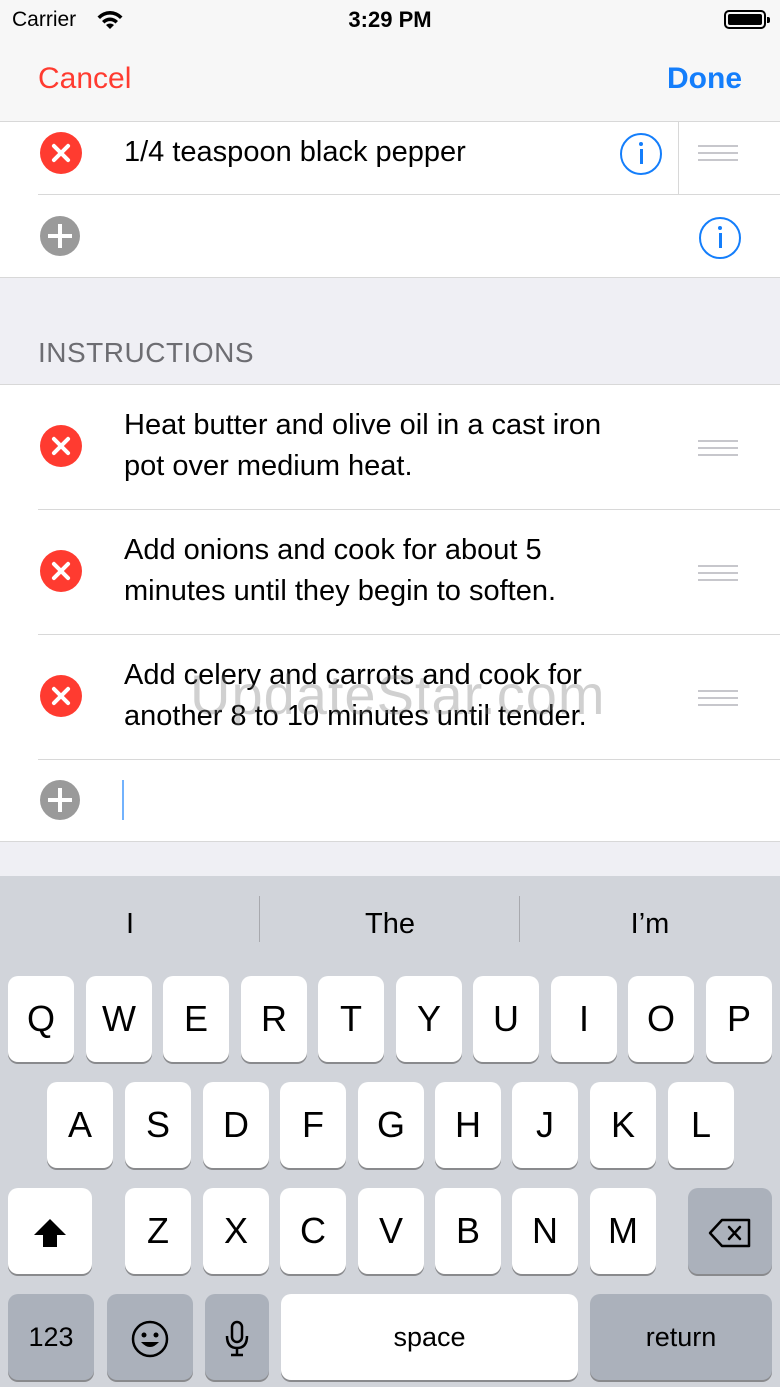 Image resolution: width=780 pixels, height=1387 pixels. Describe the element at coordinates (429, 1019) in the screenshot. I see `key-y: Y` at that location.